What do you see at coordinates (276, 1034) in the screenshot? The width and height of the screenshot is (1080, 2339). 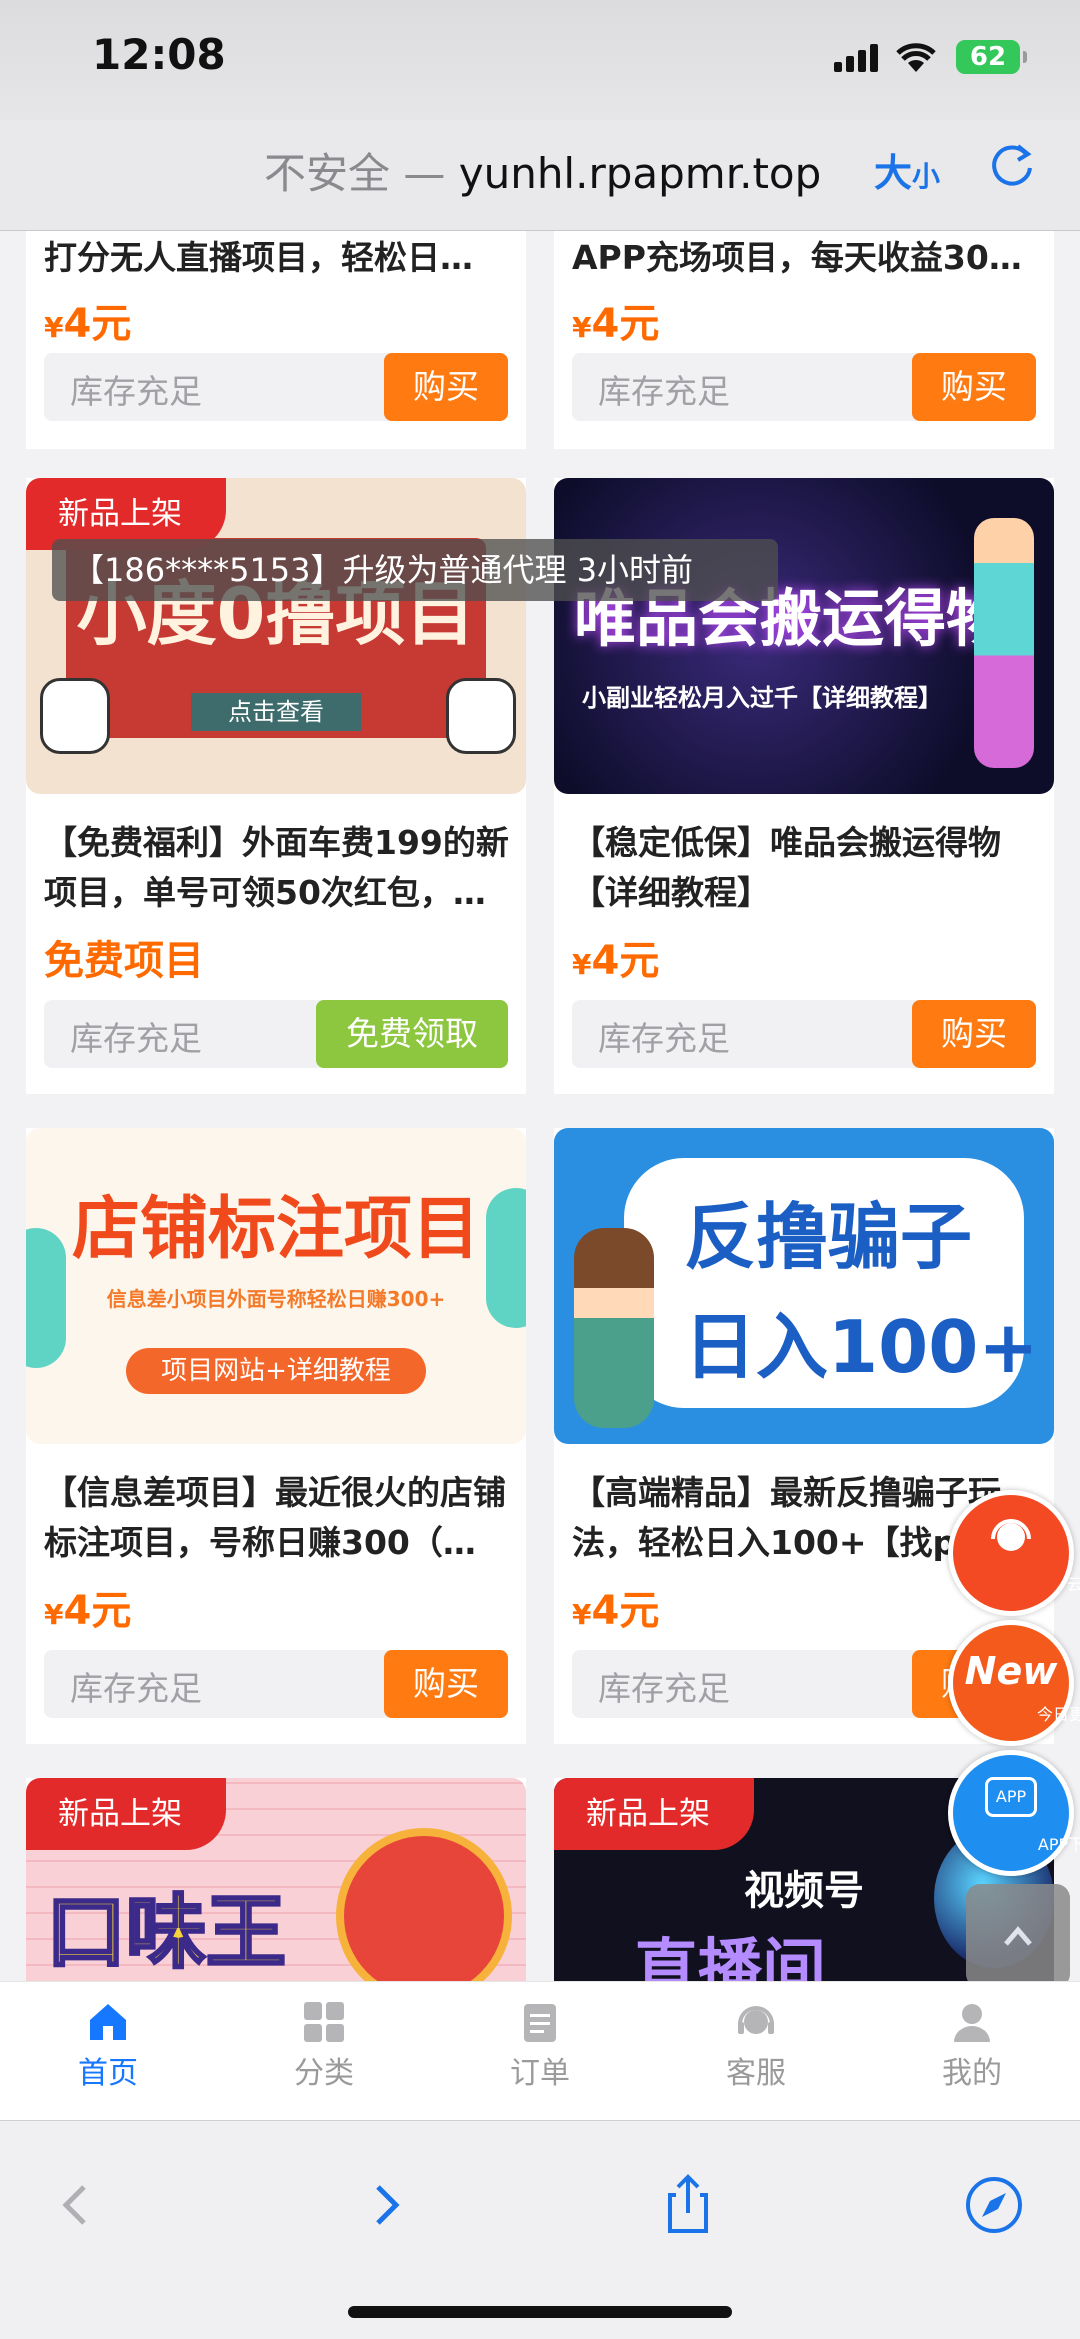 I see `stock-bar: 库存充足 免费领取` at bounding box center [276, 1034].